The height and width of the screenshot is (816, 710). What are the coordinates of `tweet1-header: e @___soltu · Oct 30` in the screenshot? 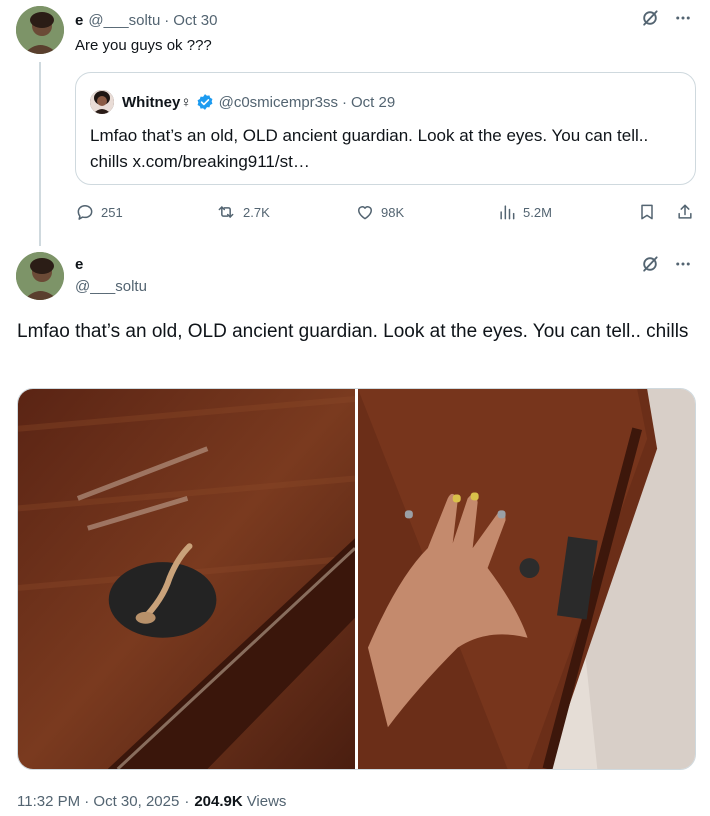 It's located at (146, 20).